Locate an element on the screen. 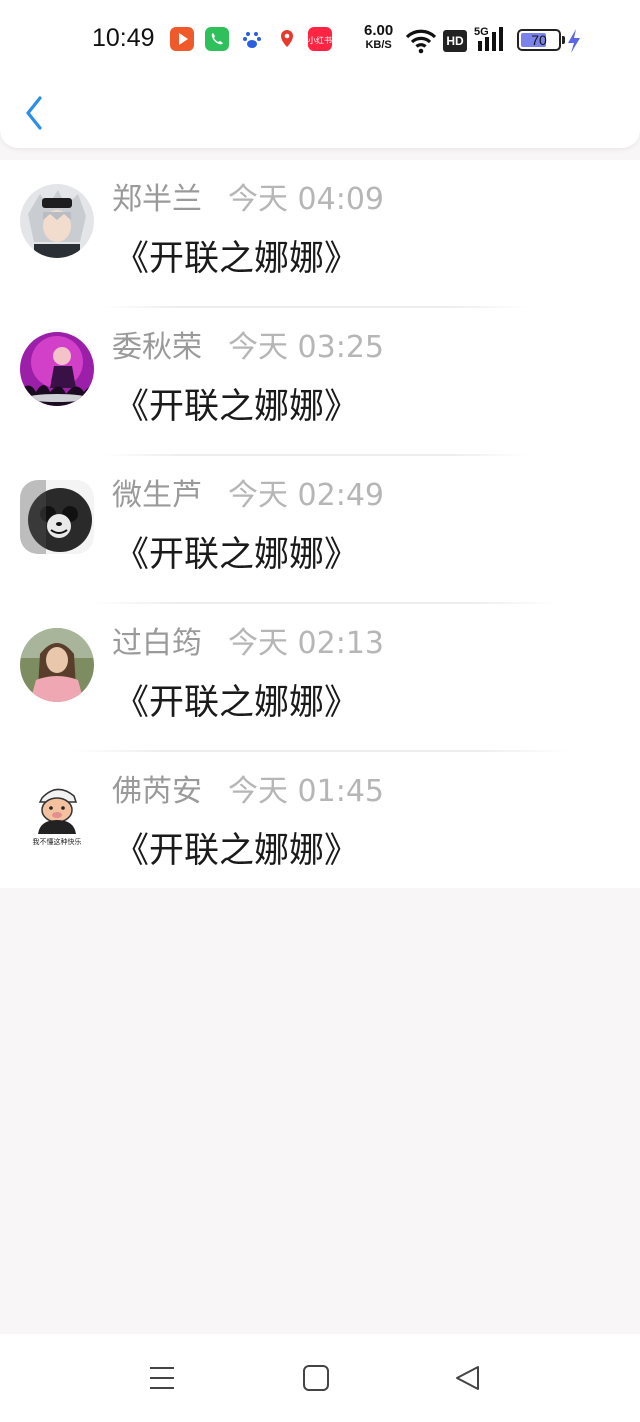 Image resolution: width=640 pixels, height=1422 pixels. charging-bolt-icon is located at coordinates (574, 41).